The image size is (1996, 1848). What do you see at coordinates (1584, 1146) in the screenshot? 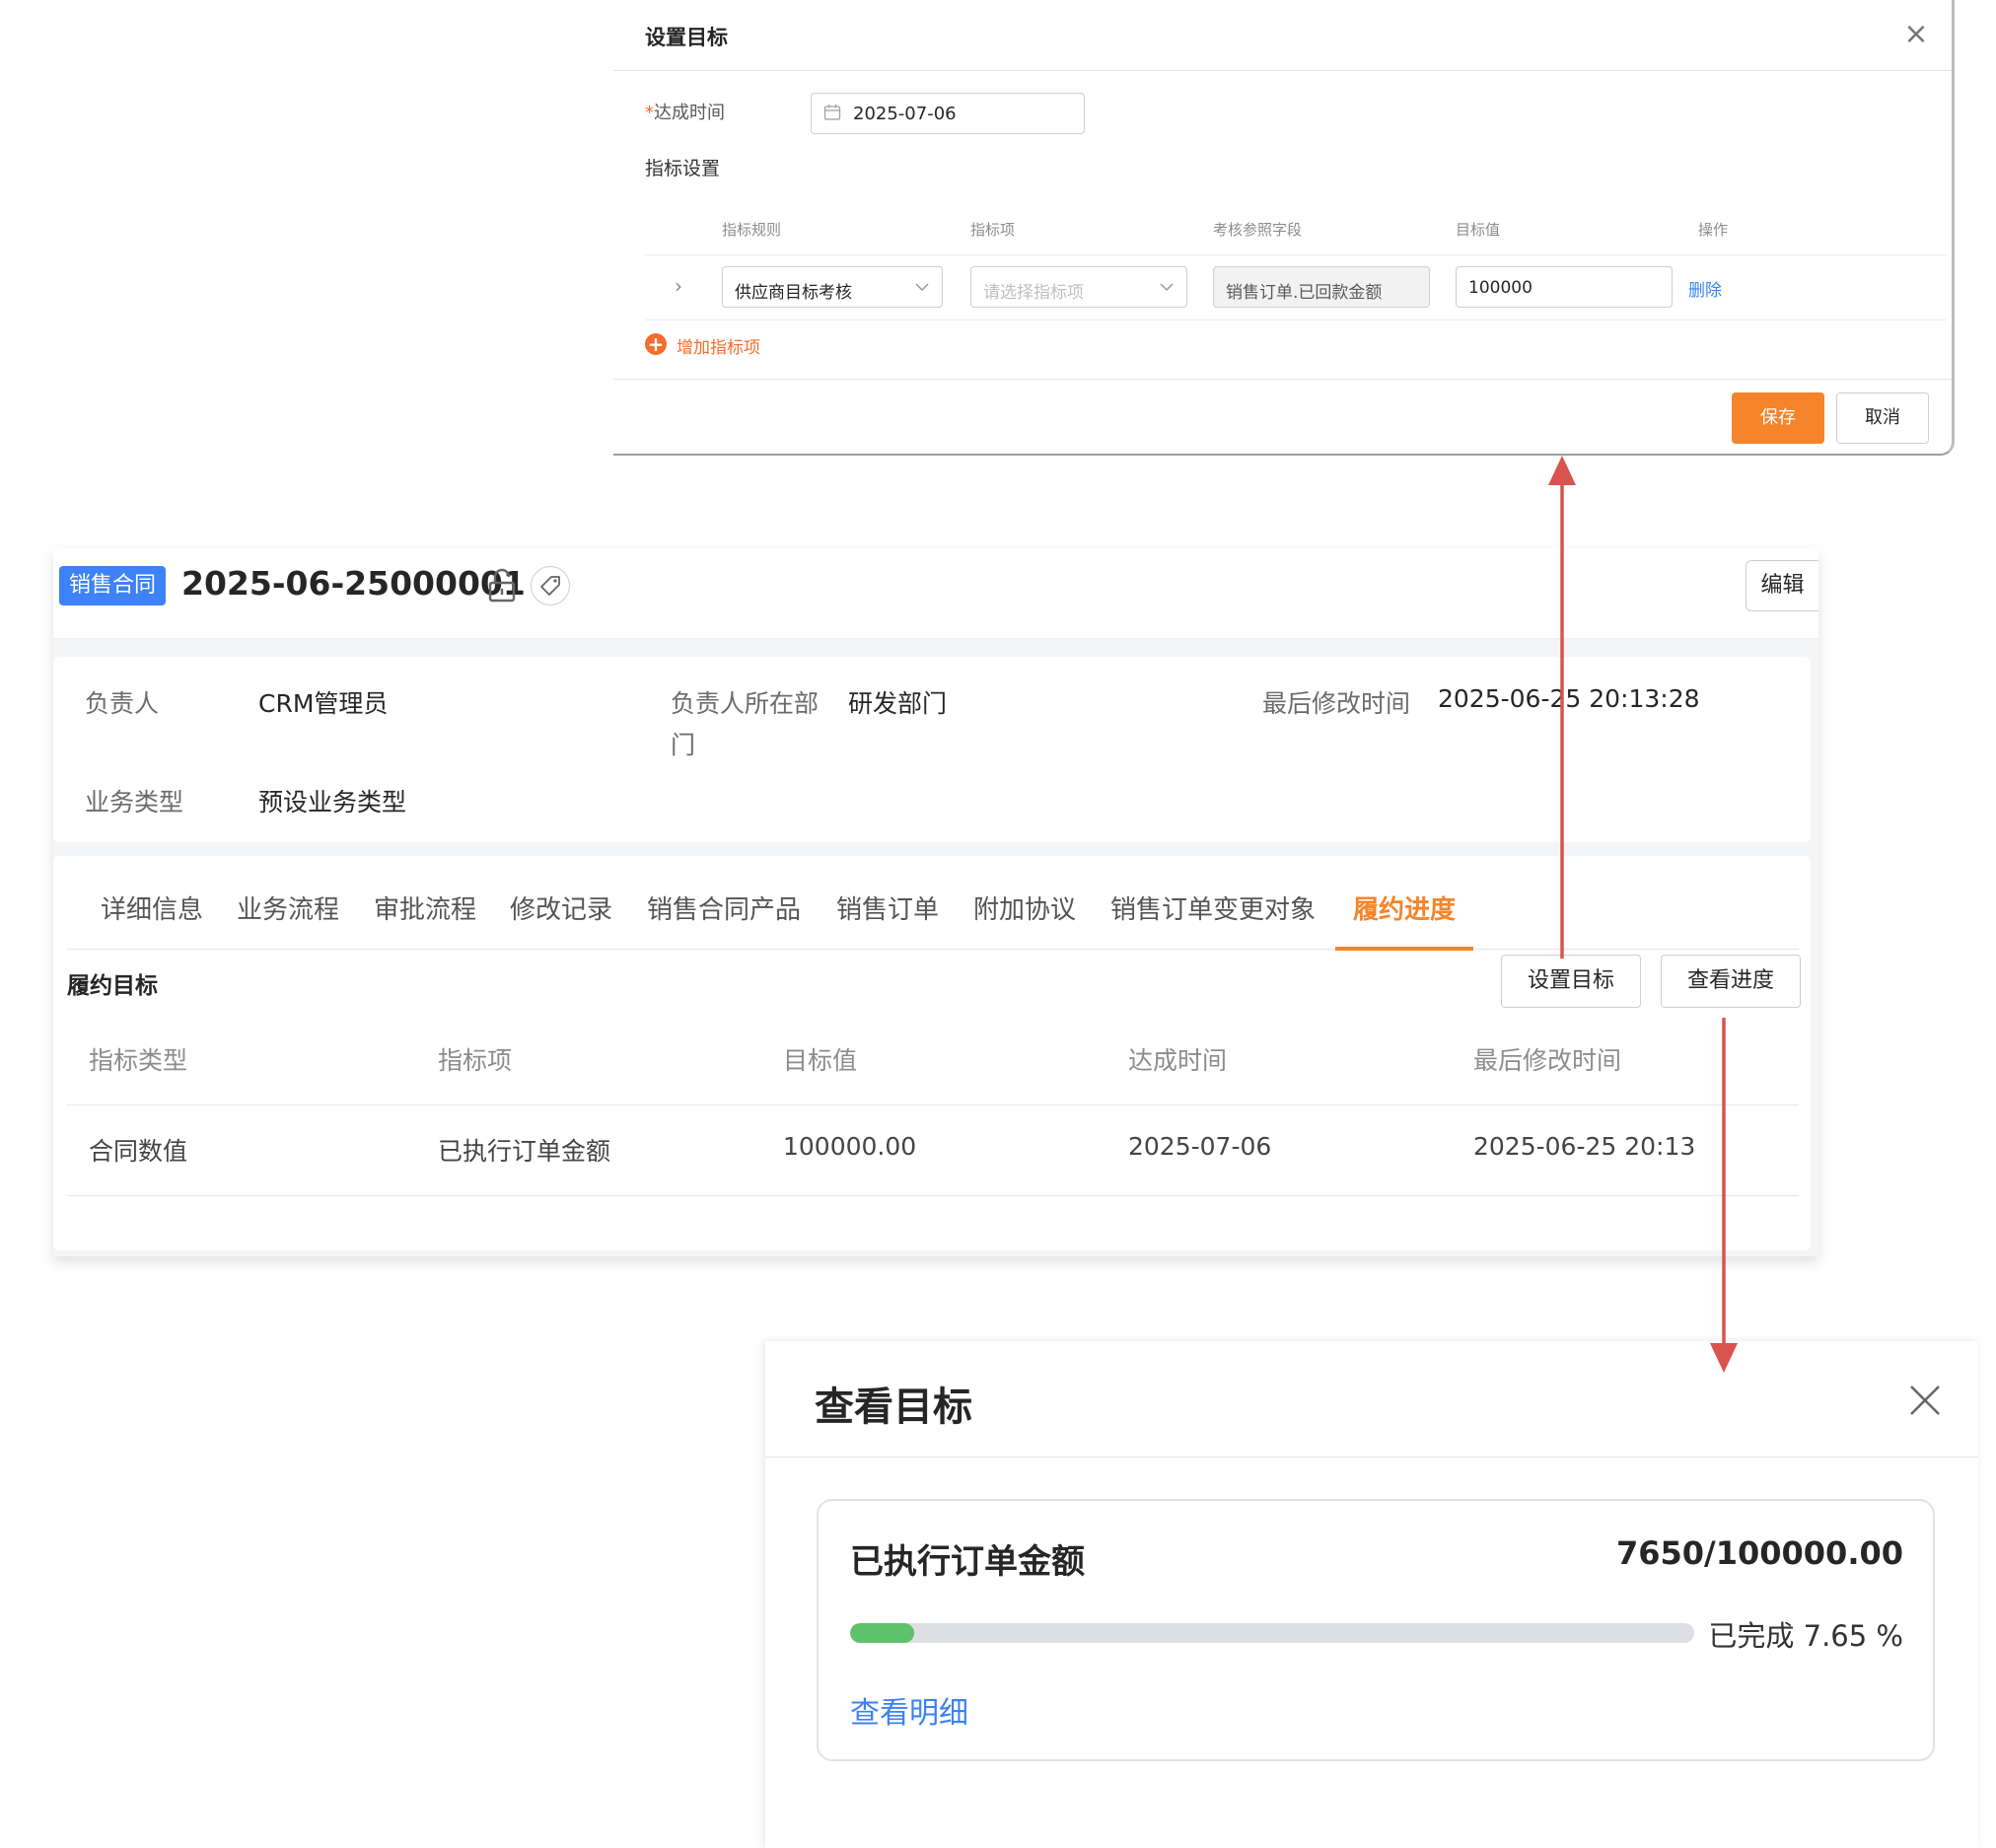
I see `table-cell-modified: 2025-06-25 20:13` at bounding box center [1584, 1146].